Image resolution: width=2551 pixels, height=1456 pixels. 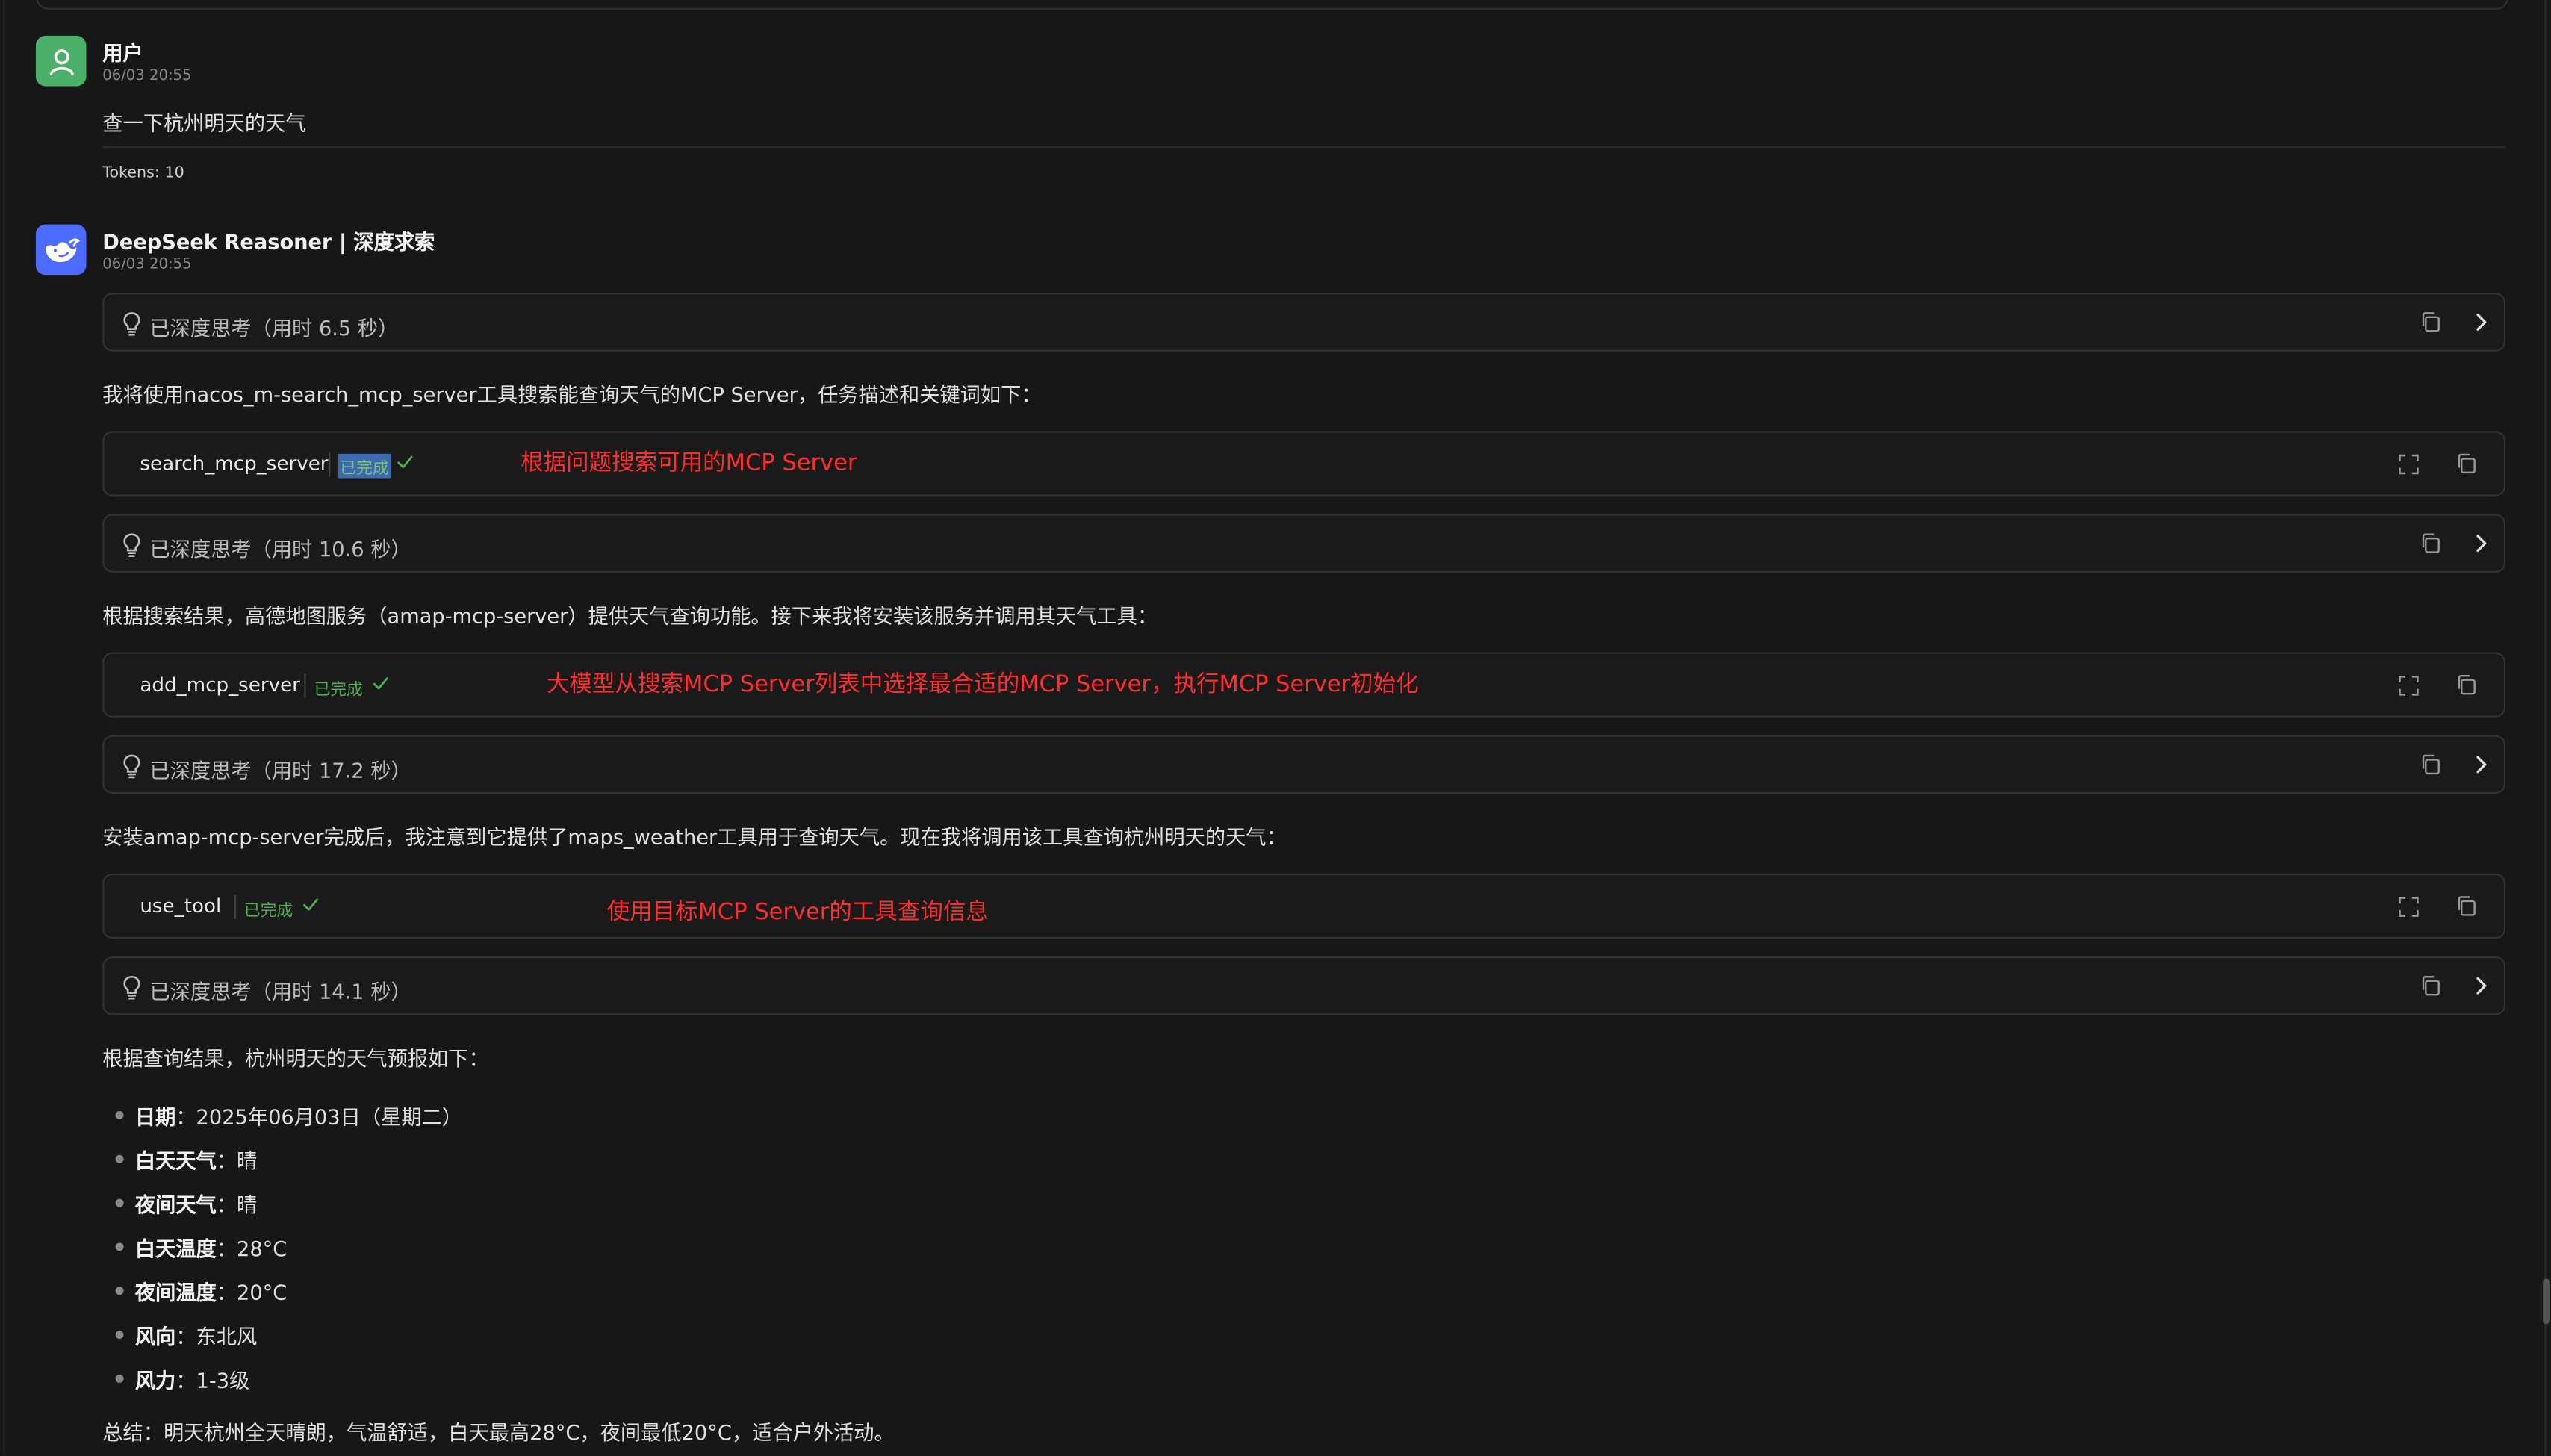 I want to click on user-avatar, so click(x=61, y=61).